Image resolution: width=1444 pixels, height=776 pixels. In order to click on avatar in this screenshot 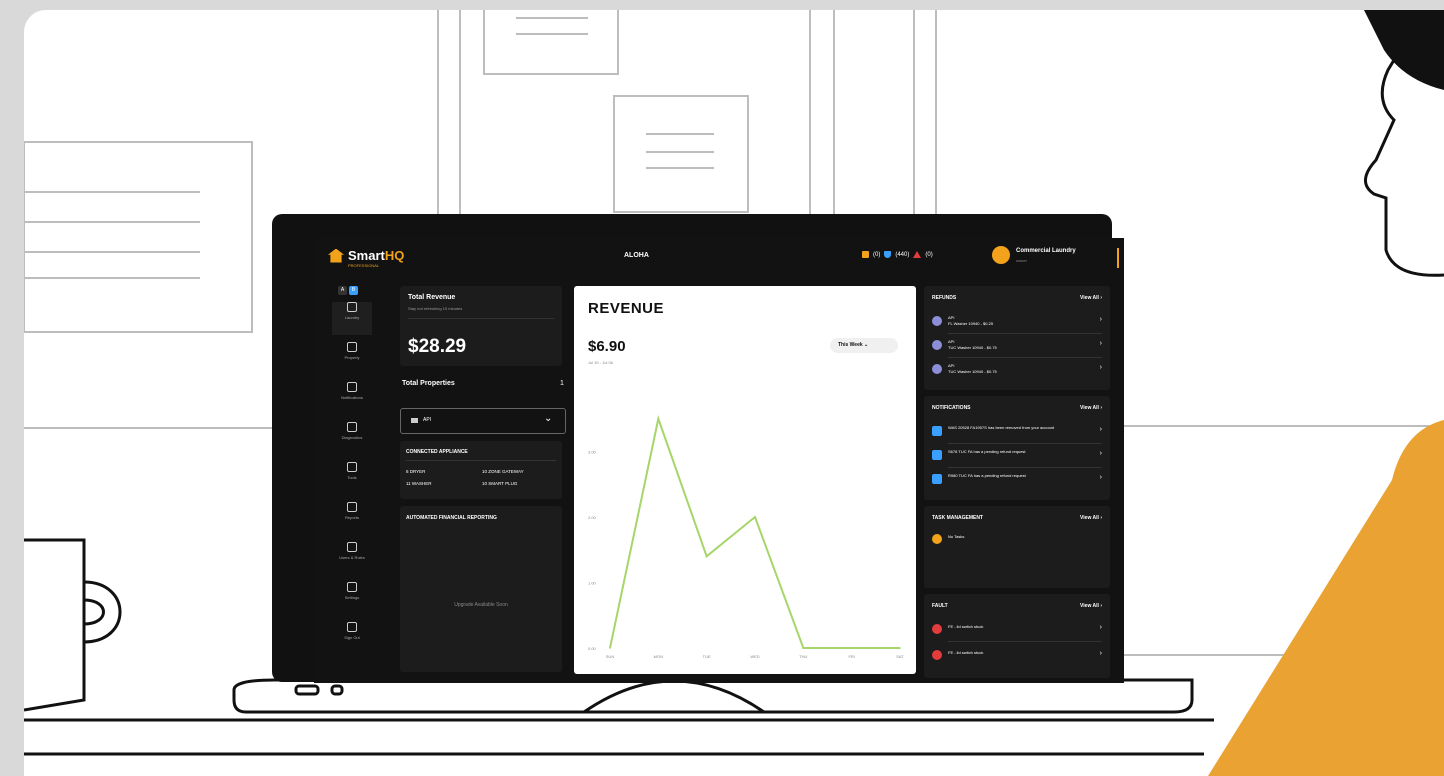, I will do `click(1001, 255)`.